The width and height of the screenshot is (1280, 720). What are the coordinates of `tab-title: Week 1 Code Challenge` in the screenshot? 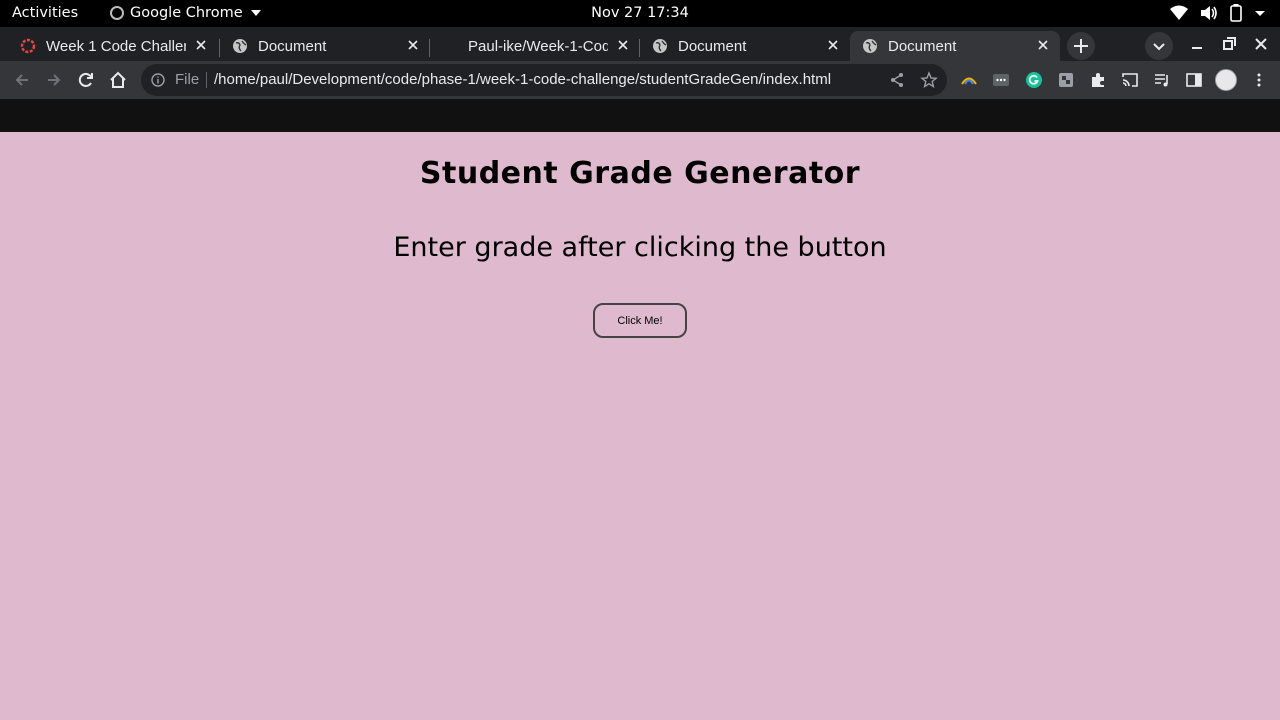 It's located at (116, 46).